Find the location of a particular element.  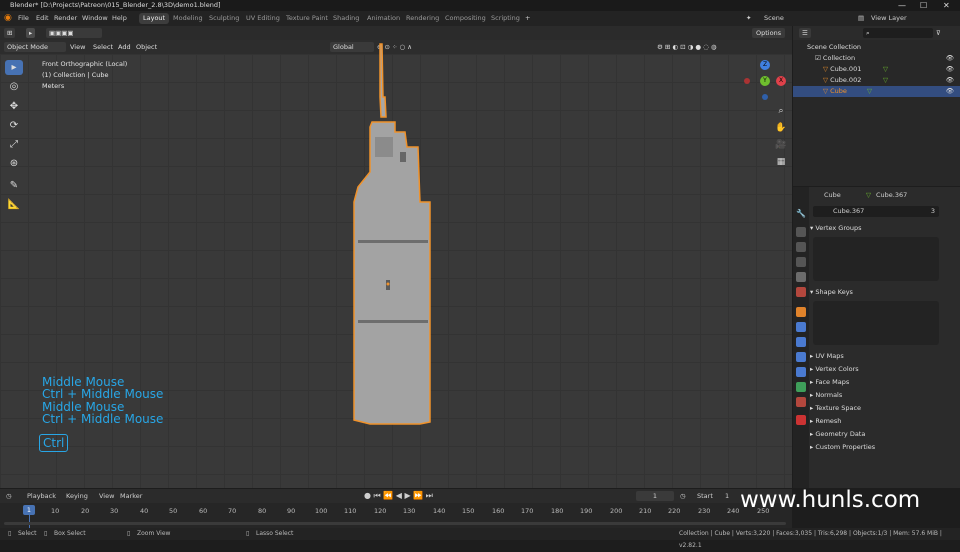

select-mode-icons: ▣▣▣▣ is located at coordinates (74, 33).